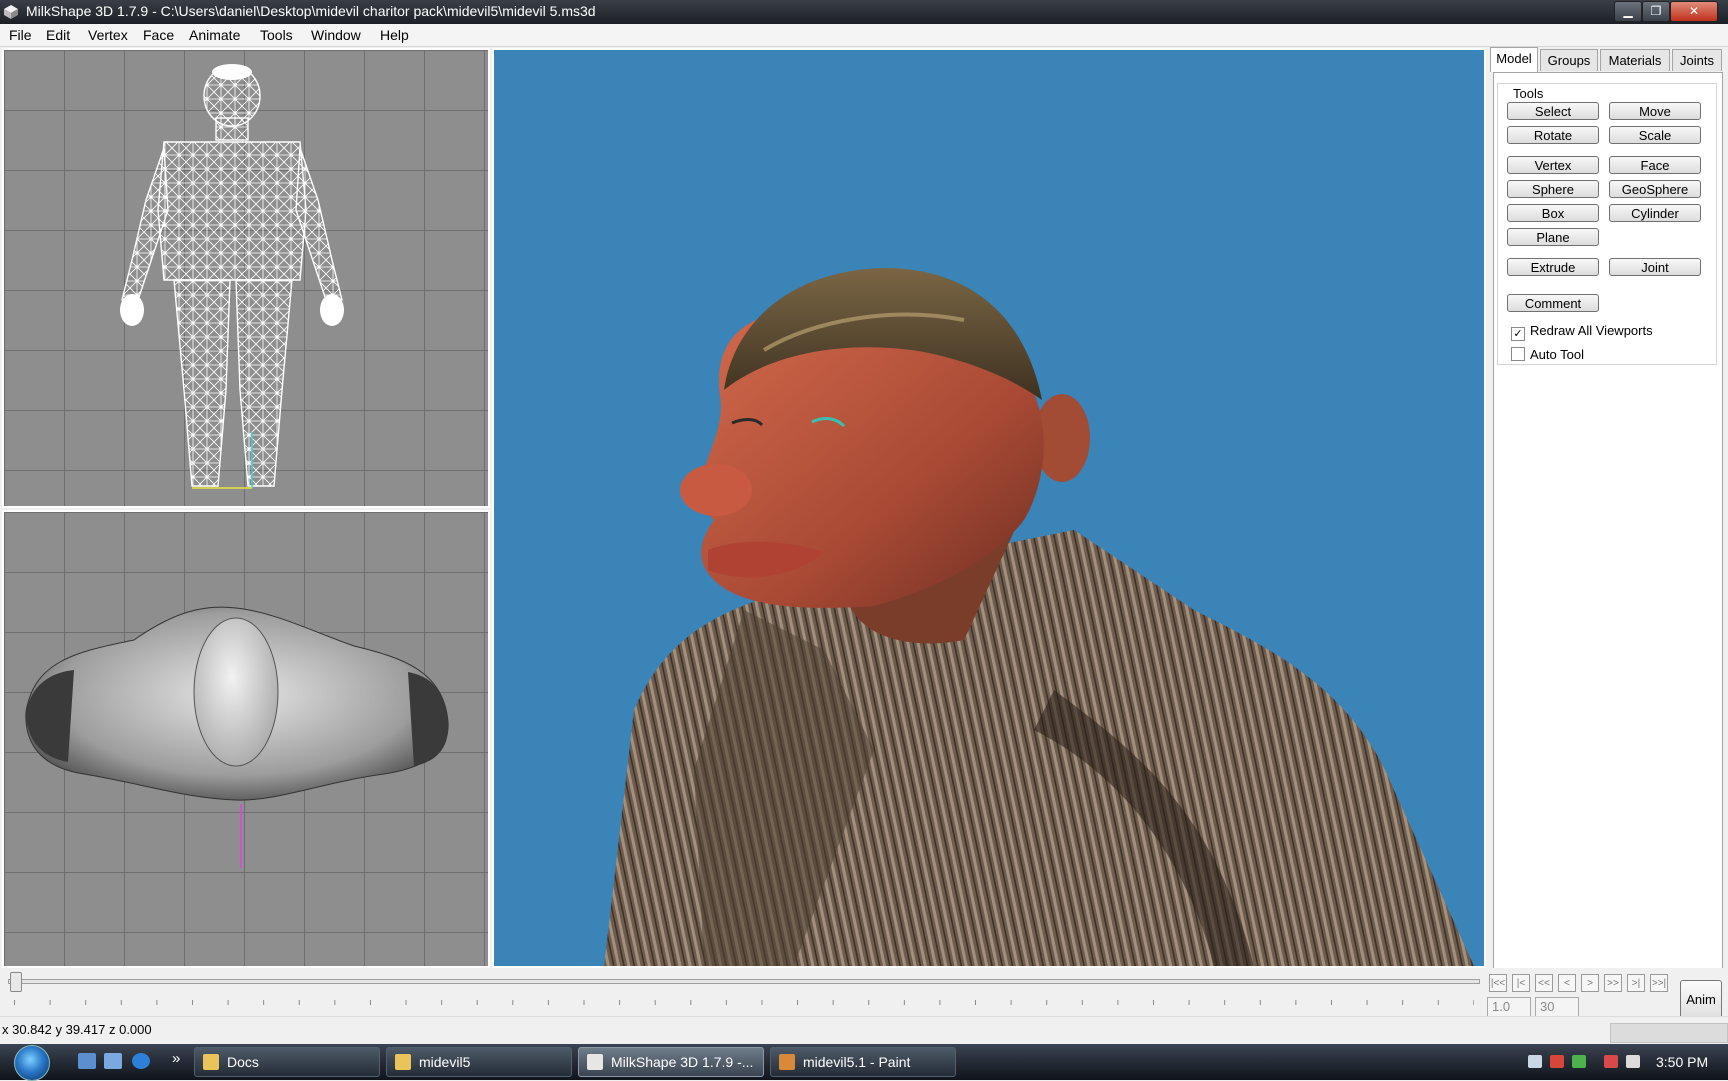  What do you see at coordinates (1579, 1061) in the screenshot?
I see `tray-security-icon` at bounding box center [1579, 1061].